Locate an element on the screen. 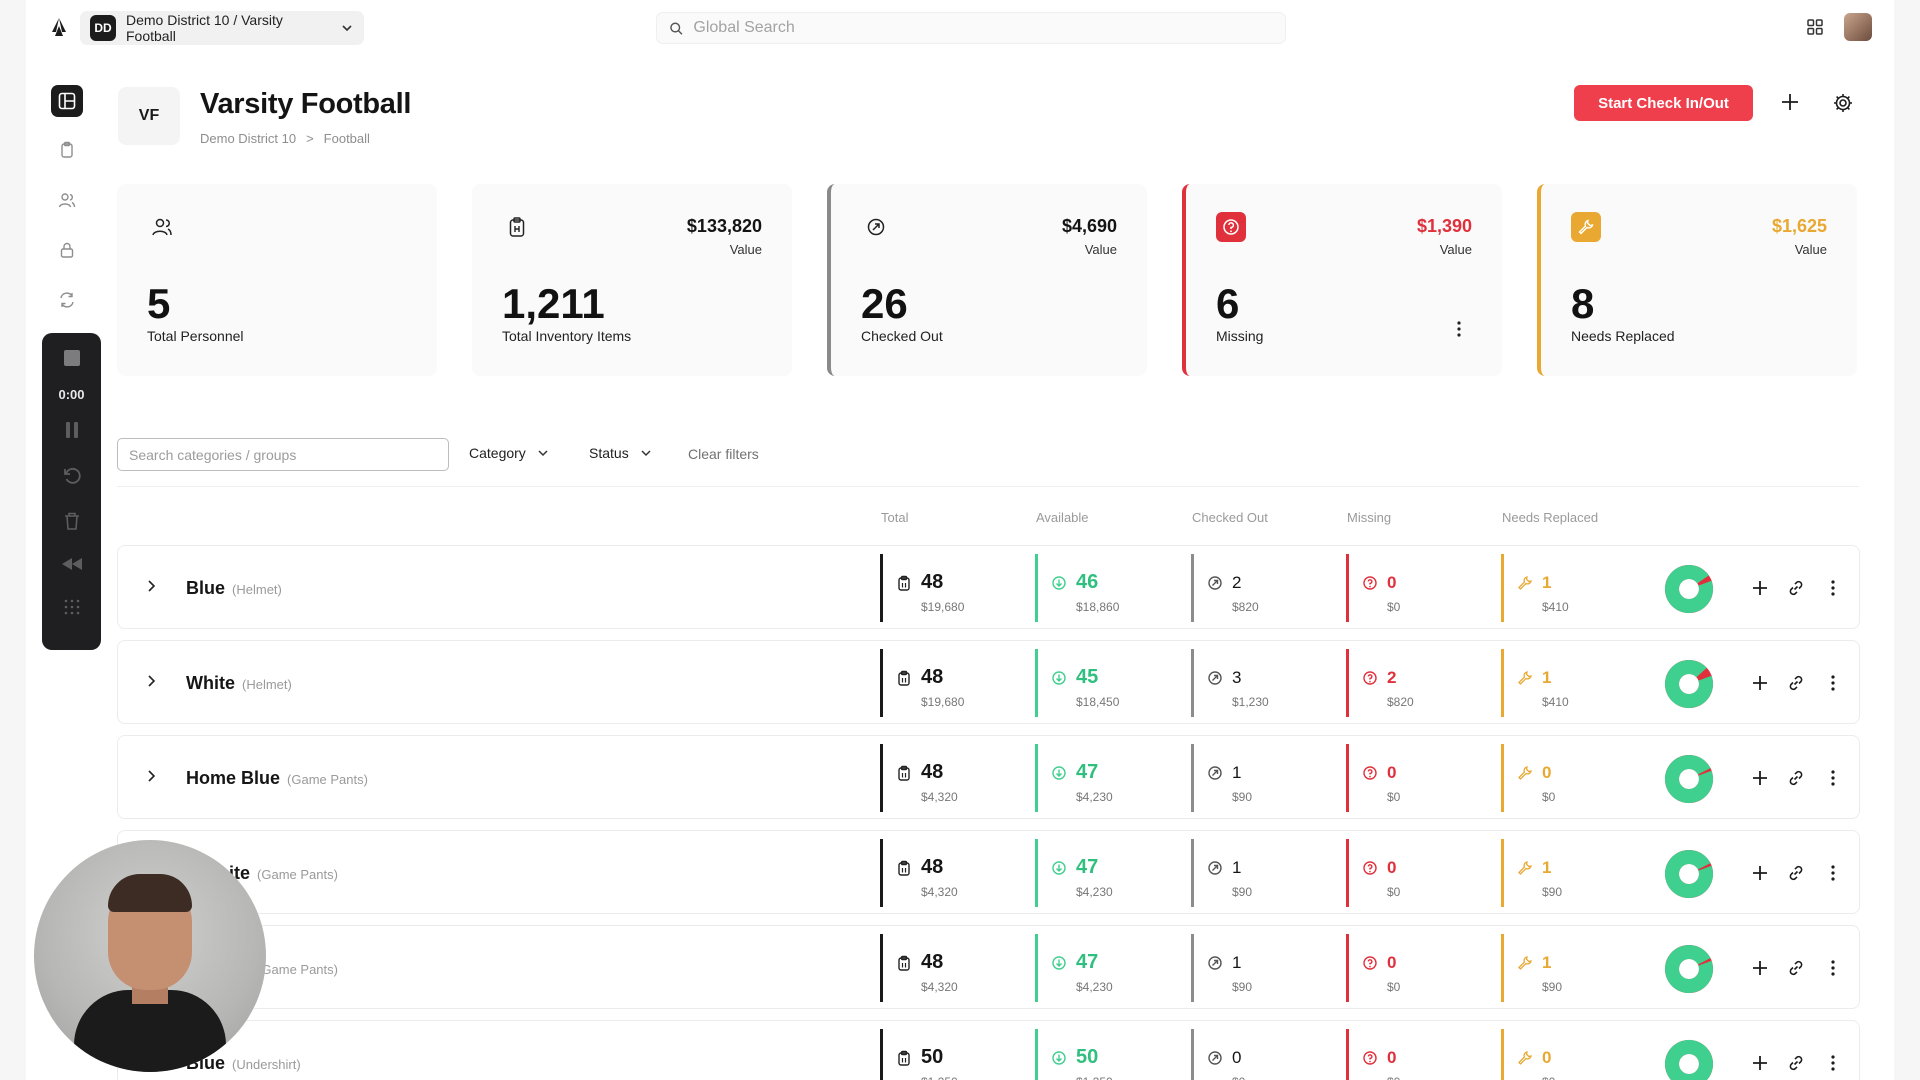  stat-needs-replaced: $1,625 Value 8 Needs Replaced is located at coordinates (1697, 280).